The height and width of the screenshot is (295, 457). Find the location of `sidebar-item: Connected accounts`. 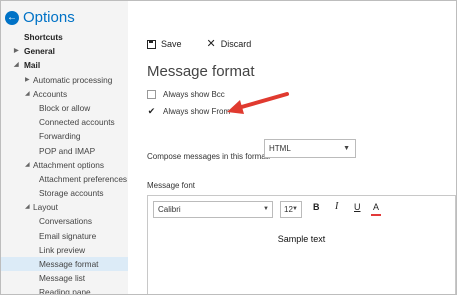

sidebar-item: Connected accounts is located at coordinates (64, 122).